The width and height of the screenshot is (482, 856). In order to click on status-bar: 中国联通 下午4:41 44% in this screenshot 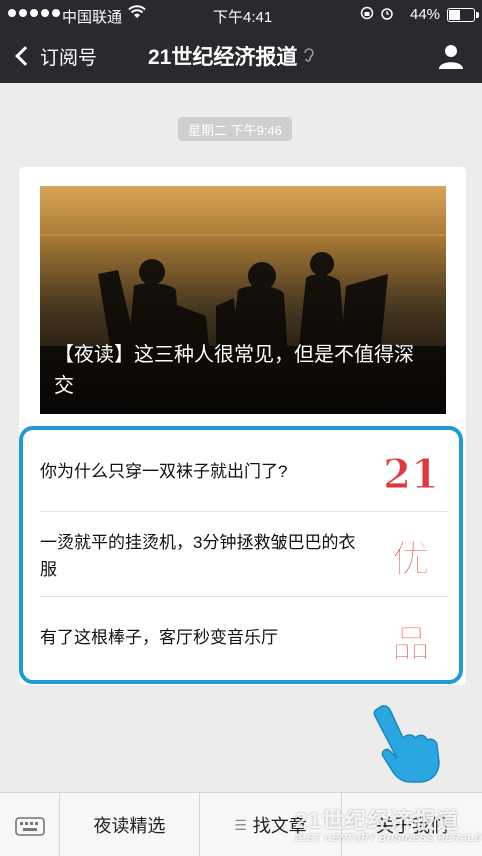, I will do `click(241, 15)`.